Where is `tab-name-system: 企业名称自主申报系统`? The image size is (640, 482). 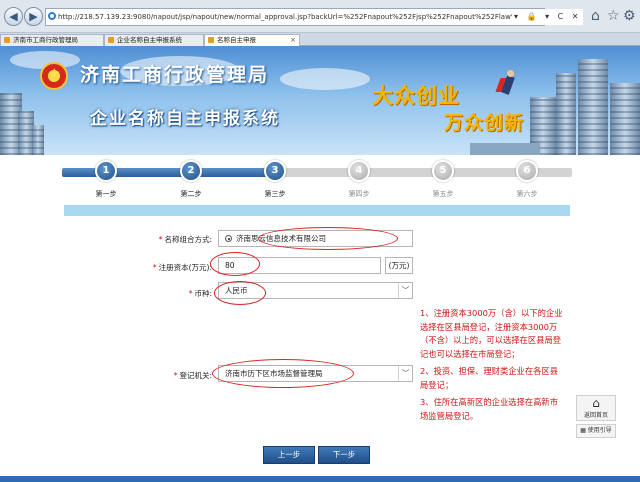 tab-name-system: 企业名称自主申报系统 is located at coordinates (154, 40).